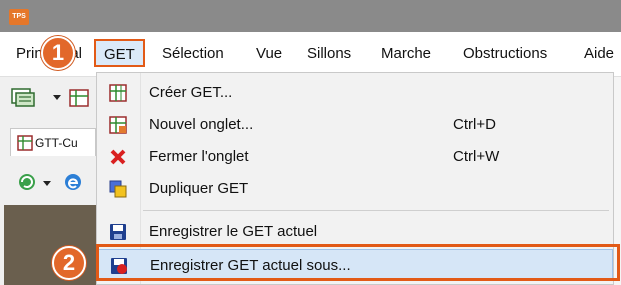 This screenshot has height=285, width=621. What do you see at coordinates (199, 156) in the screenshot?
I see `menu-item-label: Fermer l'onglet` at bounding box center [199, 156].